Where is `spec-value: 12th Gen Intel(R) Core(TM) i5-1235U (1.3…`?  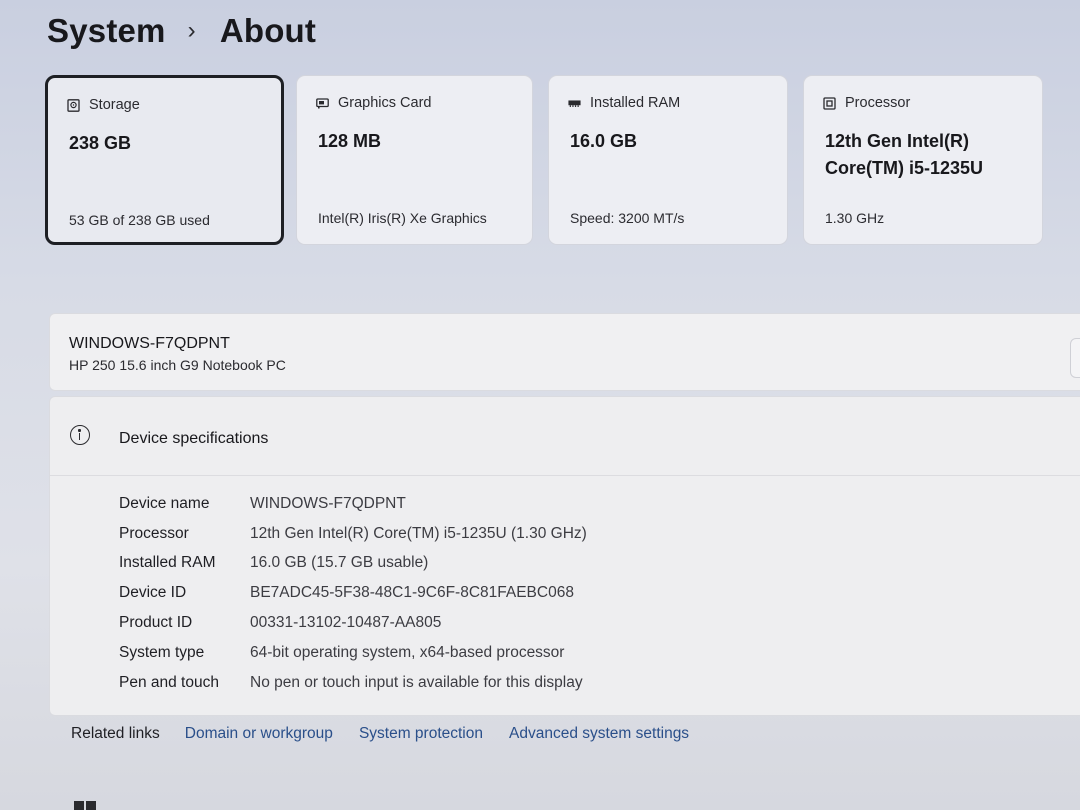
spec-value: 12th Gen Intel(R) Core(TM) i5-1235U (1.3… is located at coordinates (418, 533).